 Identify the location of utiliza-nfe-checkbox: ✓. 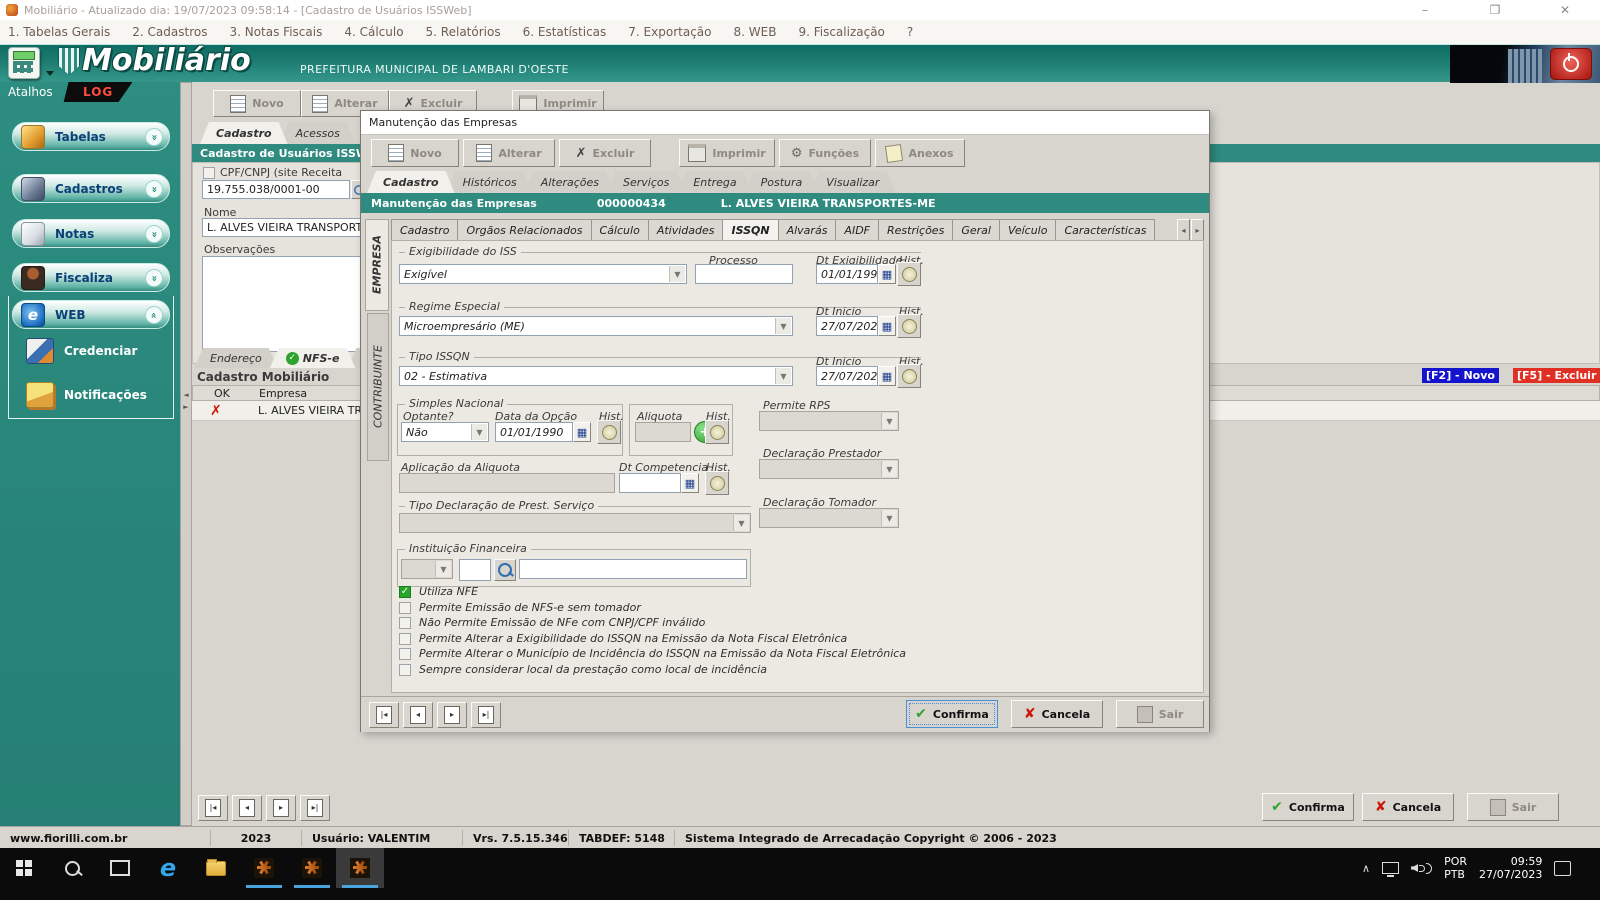
(405, 592).